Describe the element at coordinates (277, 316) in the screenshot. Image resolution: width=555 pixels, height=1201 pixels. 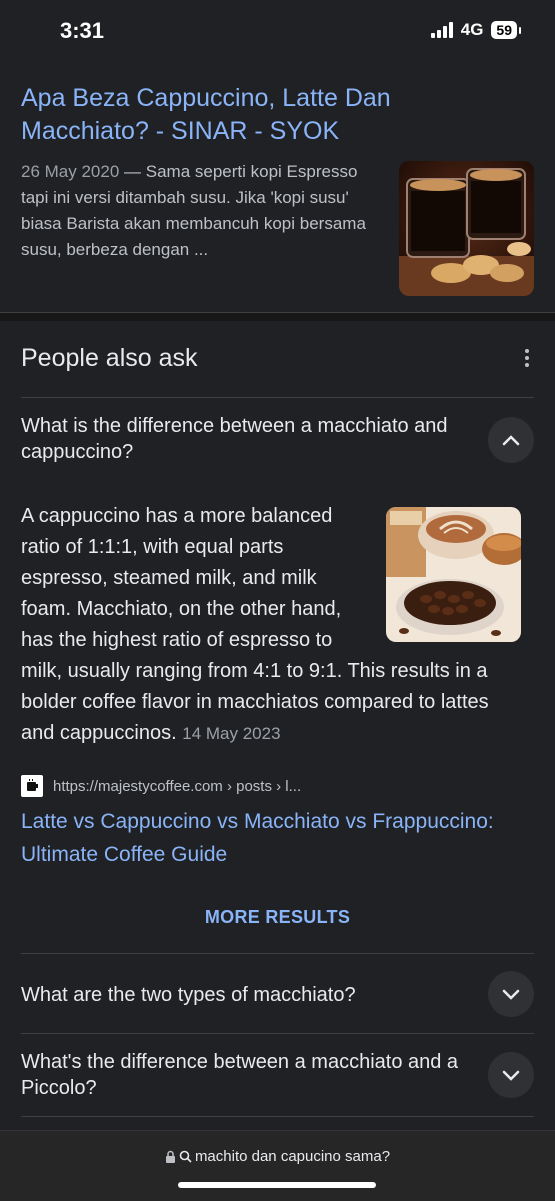
I see `section-divider` at that location.